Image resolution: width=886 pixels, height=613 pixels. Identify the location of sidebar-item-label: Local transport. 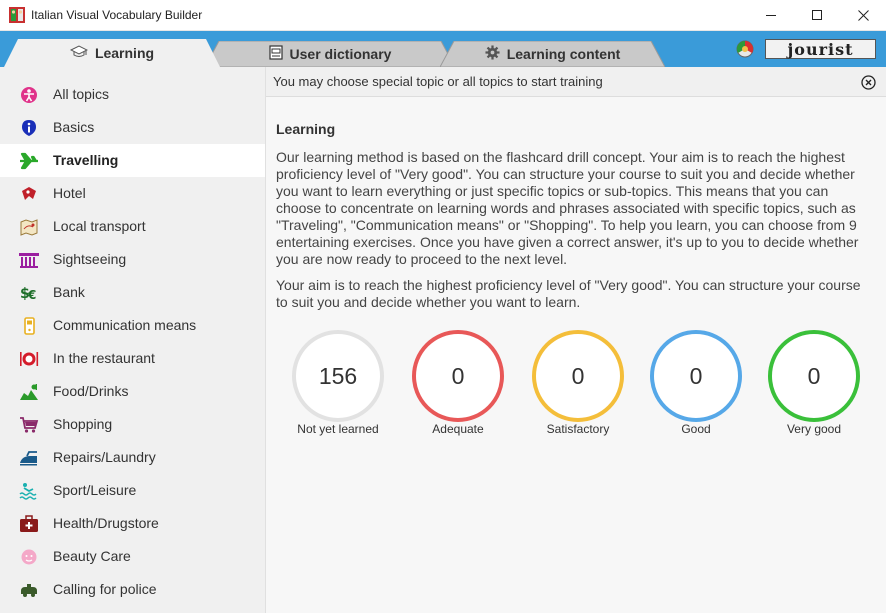
(99, 226).